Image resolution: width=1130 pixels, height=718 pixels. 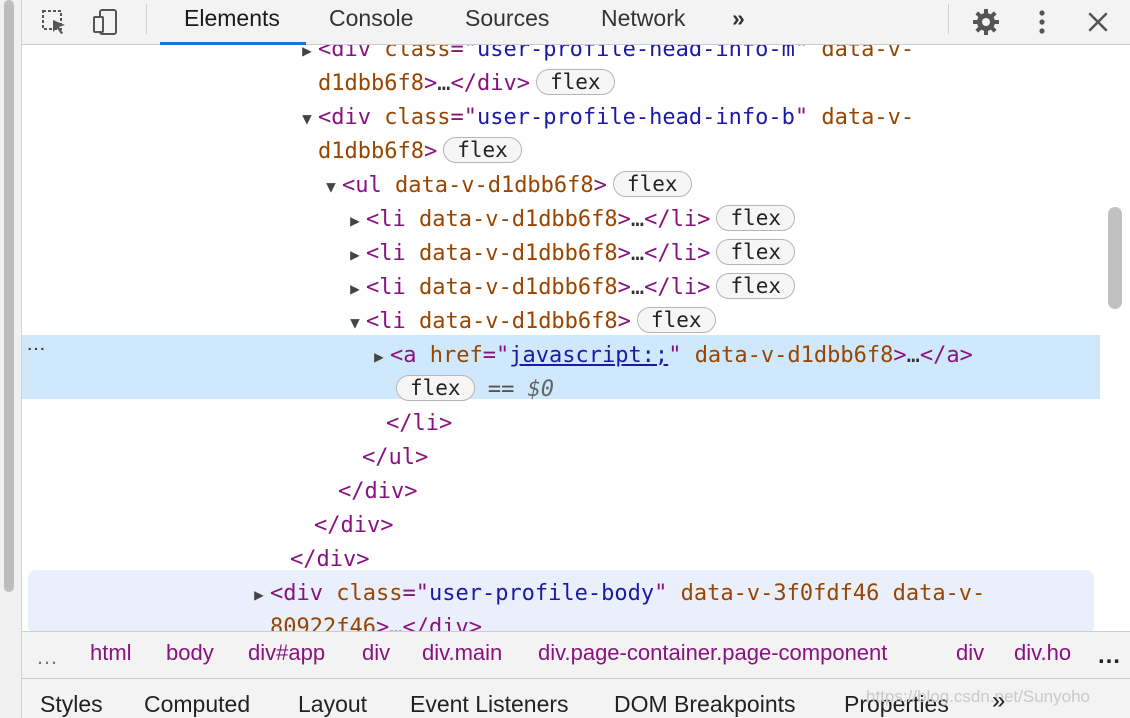 I want to click on dom-tree-line: d1dbb6f8>…</div> flex, so click(x=466, y=84).